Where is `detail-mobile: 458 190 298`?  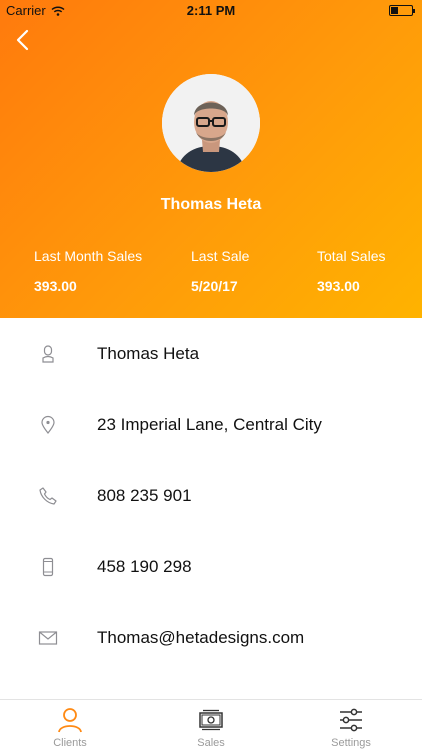 detail-mobile: 458 190 298 is located at coordinates (144, 566).